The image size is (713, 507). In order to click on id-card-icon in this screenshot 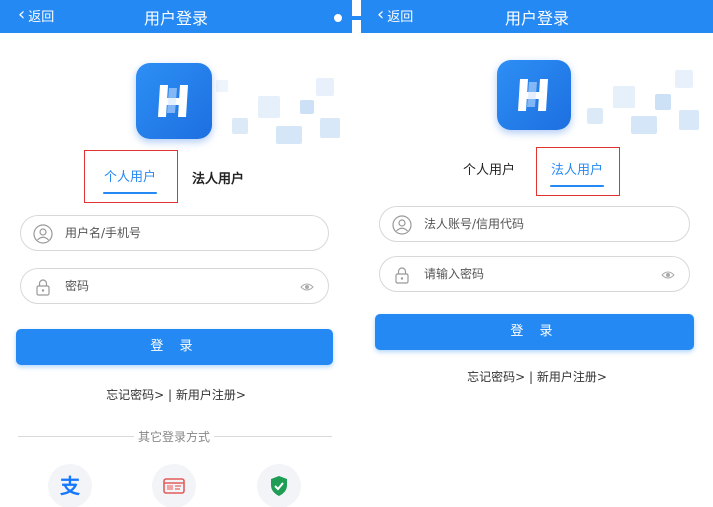, I will do `click(174, 486)`.